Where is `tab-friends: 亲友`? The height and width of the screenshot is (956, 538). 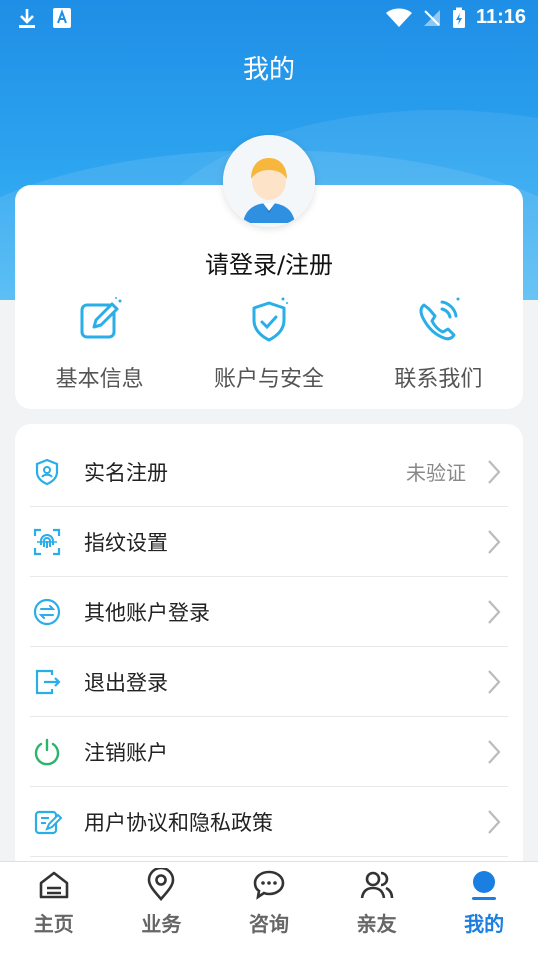 tab-friends: 亲友 is located at coordinates (377, 909).